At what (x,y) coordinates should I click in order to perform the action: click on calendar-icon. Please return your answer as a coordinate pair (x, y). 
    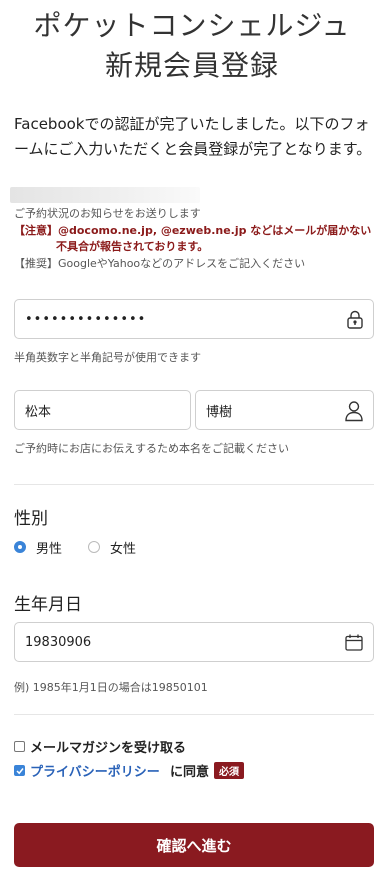
    Looking at the image, I should click on (354, 642).